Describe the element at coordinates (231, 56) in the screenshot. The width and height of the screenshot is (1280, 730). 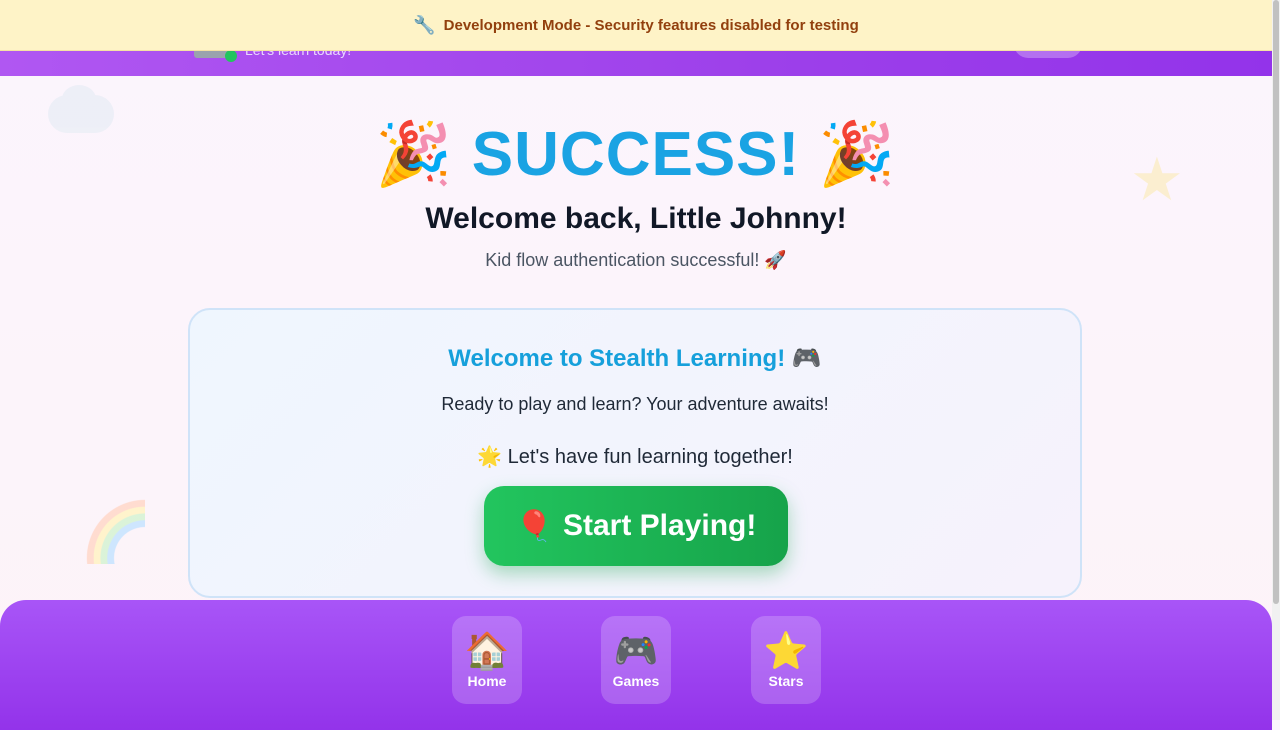
I see `online-status-icon` at that location.